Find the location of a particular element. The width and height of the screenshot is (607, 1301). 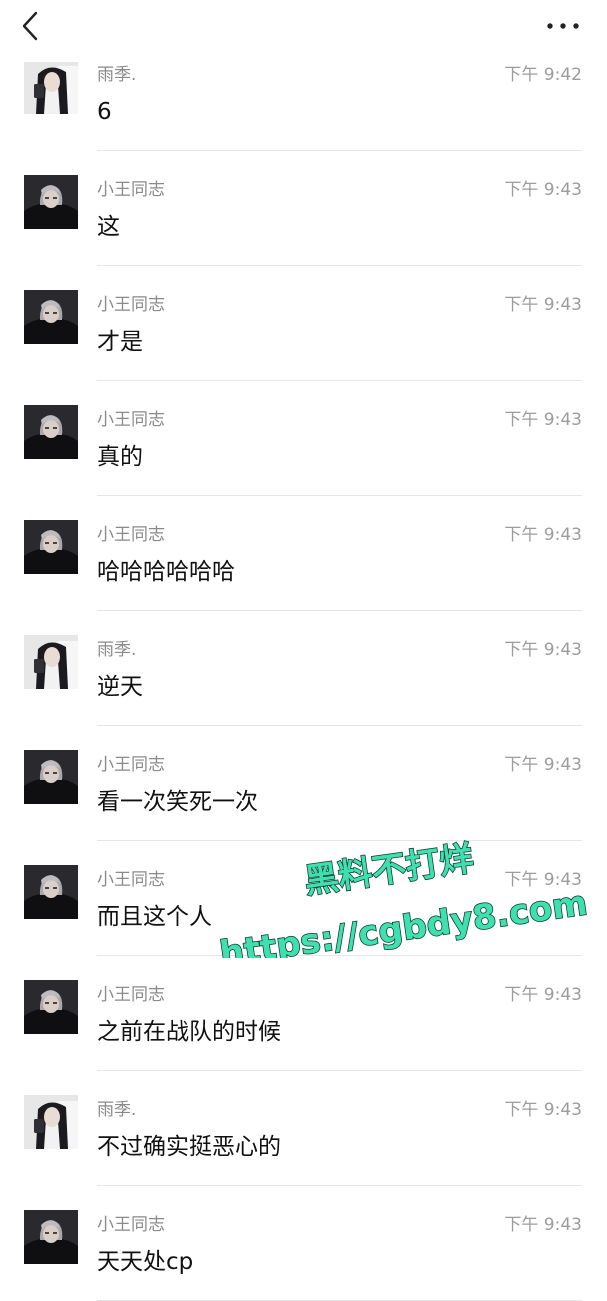

message-text: 而且这个人 is located at coordinates (154, 917).